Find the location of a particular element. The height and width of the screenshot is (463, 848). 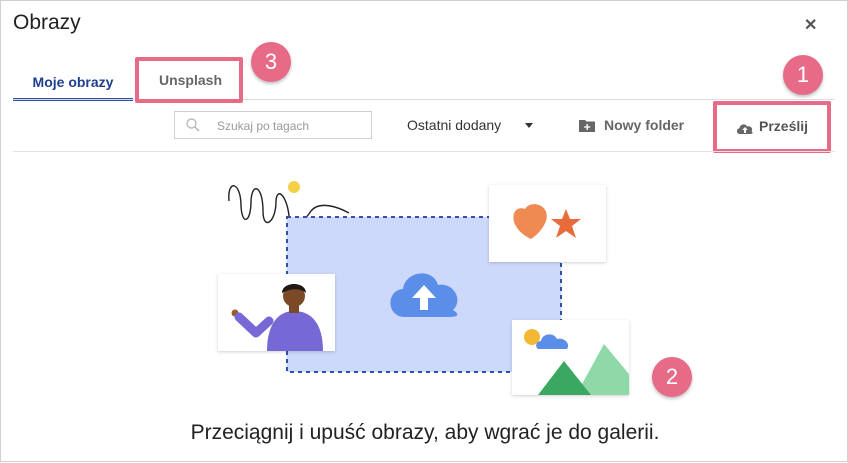

sun-dot is located at coordinates (294, 187).